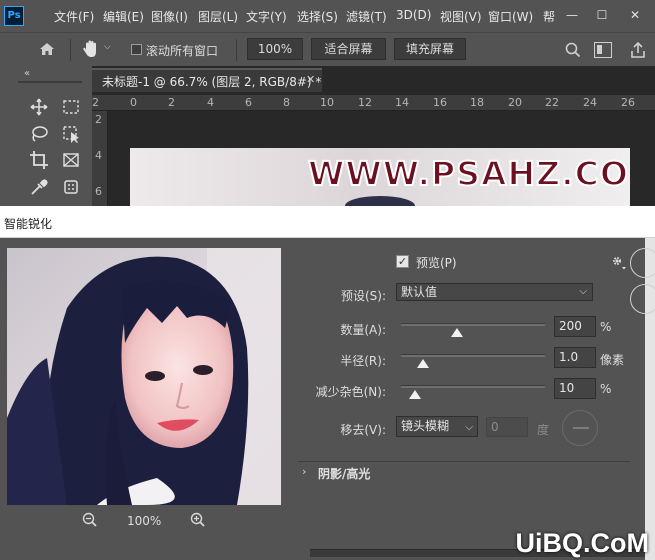 Image resolution: width=655 pixels, height=560 pixels. Describe the element at coordinates (350, 392) in the screenshot. I see `reduce-noise-label: 减少杂色(N):` at that location.